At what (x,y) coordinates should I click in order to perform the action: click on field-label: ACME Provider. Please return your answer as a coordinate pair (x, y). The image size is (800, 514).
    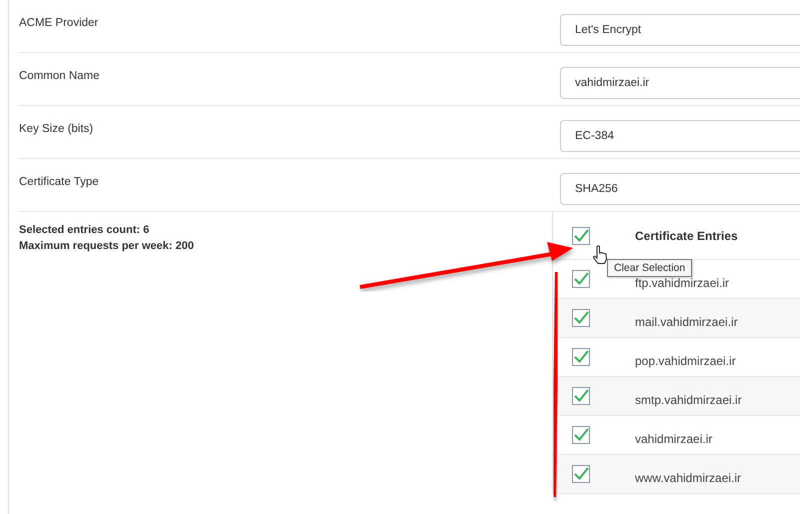
    Looking at the image, I should click on (58, 23).